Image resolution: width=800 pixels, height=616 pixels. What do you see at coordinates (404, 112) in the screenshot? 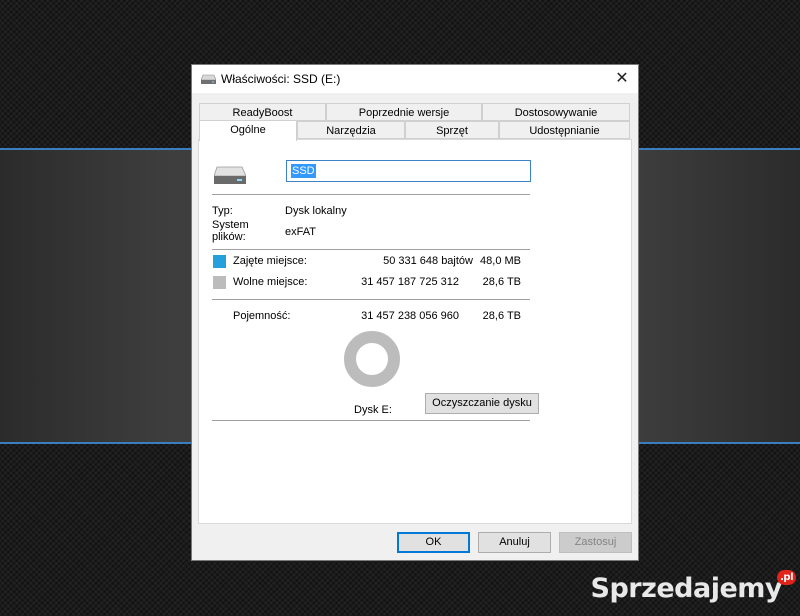
I see `tab-previous-versions: Poprzednie wersje` at bounding box center [404, 112].